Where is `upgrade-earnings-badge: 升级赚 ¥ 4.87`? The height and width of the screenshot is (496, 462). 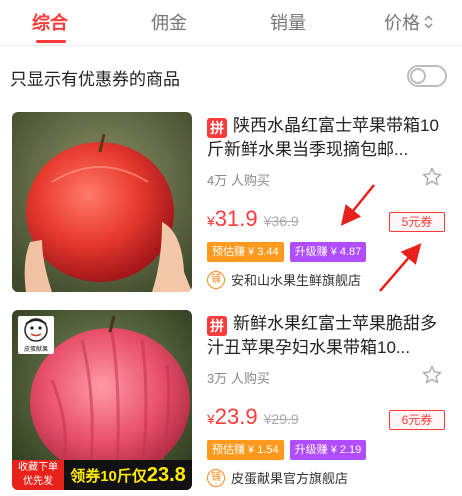 upgrade-earnings-badge: 升级赚 ¥ 4.87 is located at coordinates (328, 252).